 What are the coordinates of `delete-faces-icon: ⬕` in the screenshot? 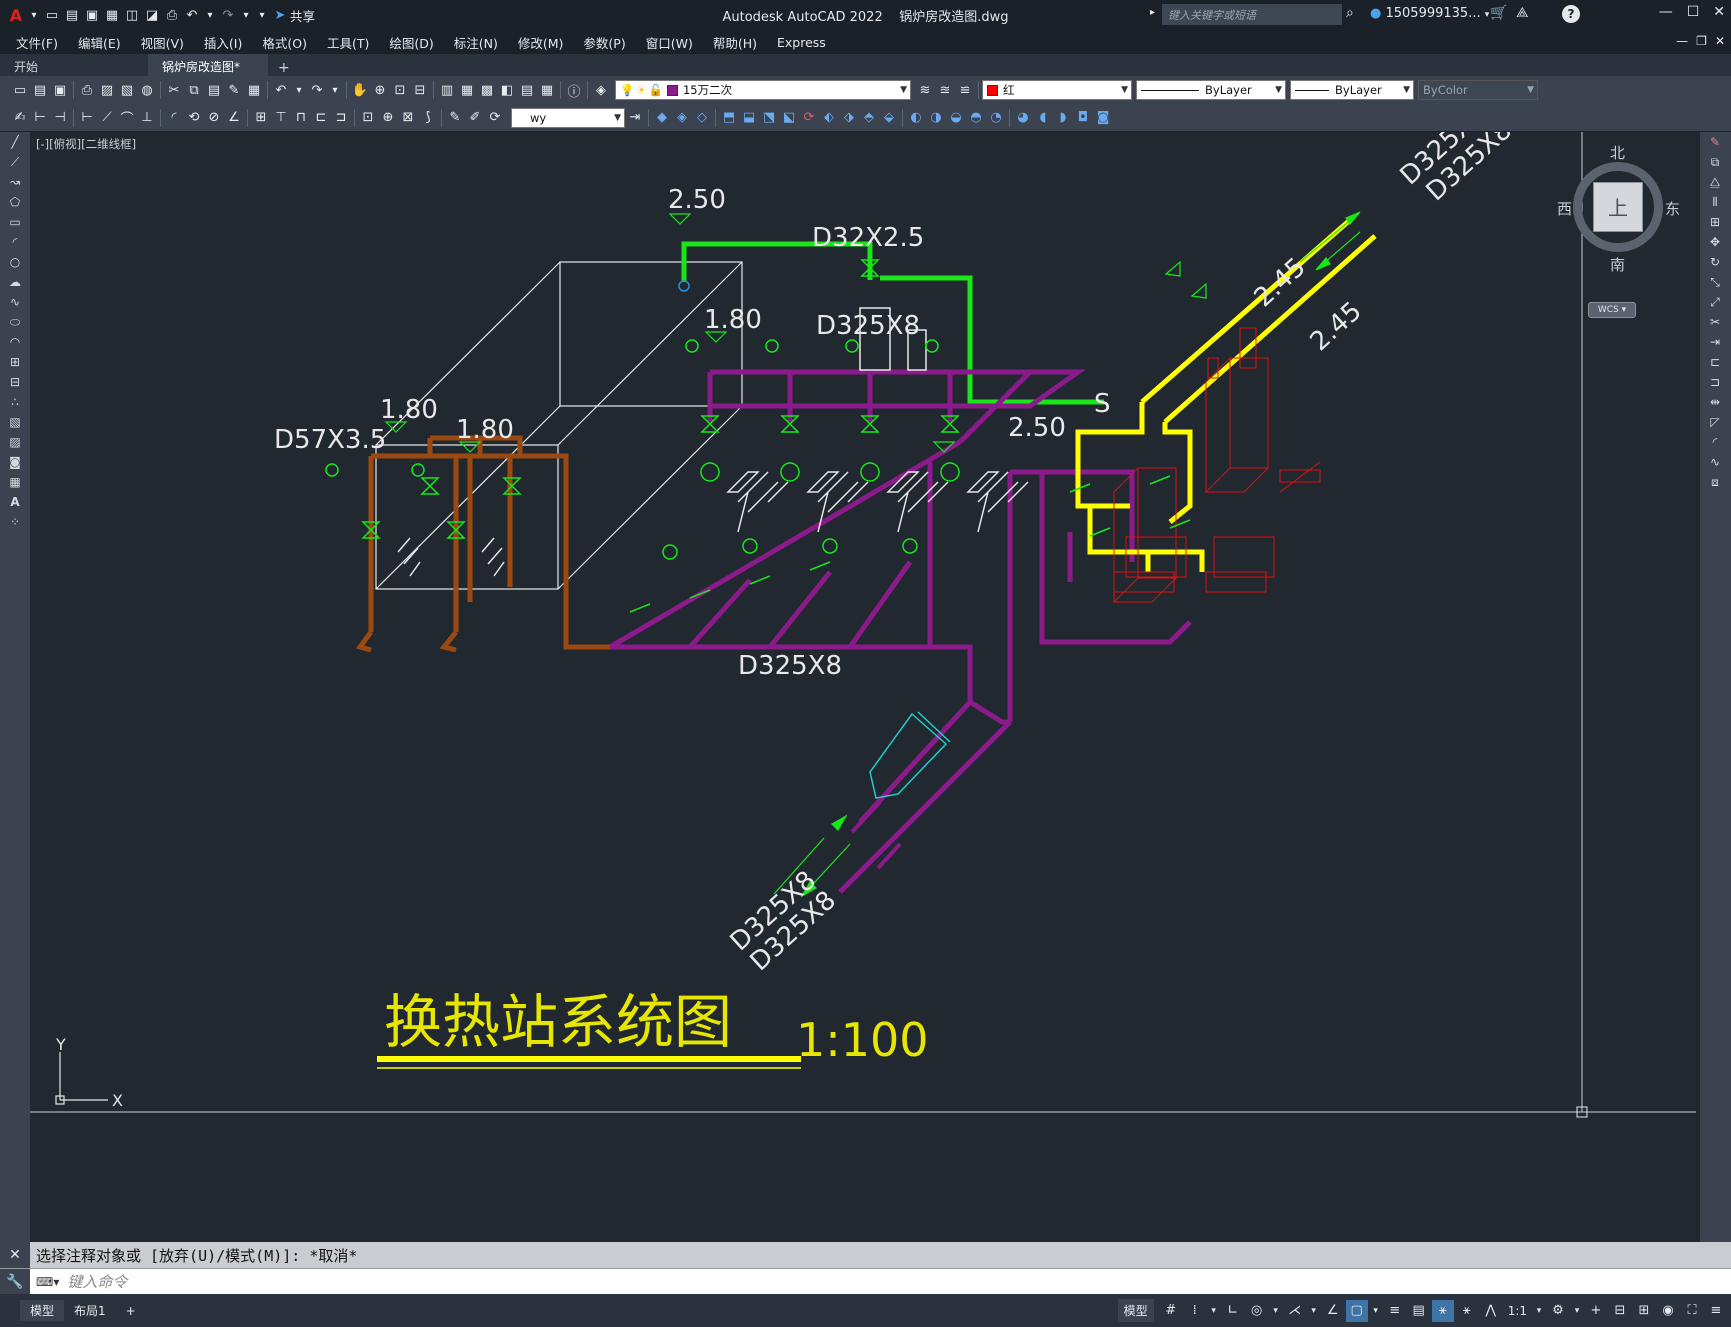 It's located at (789, 118).